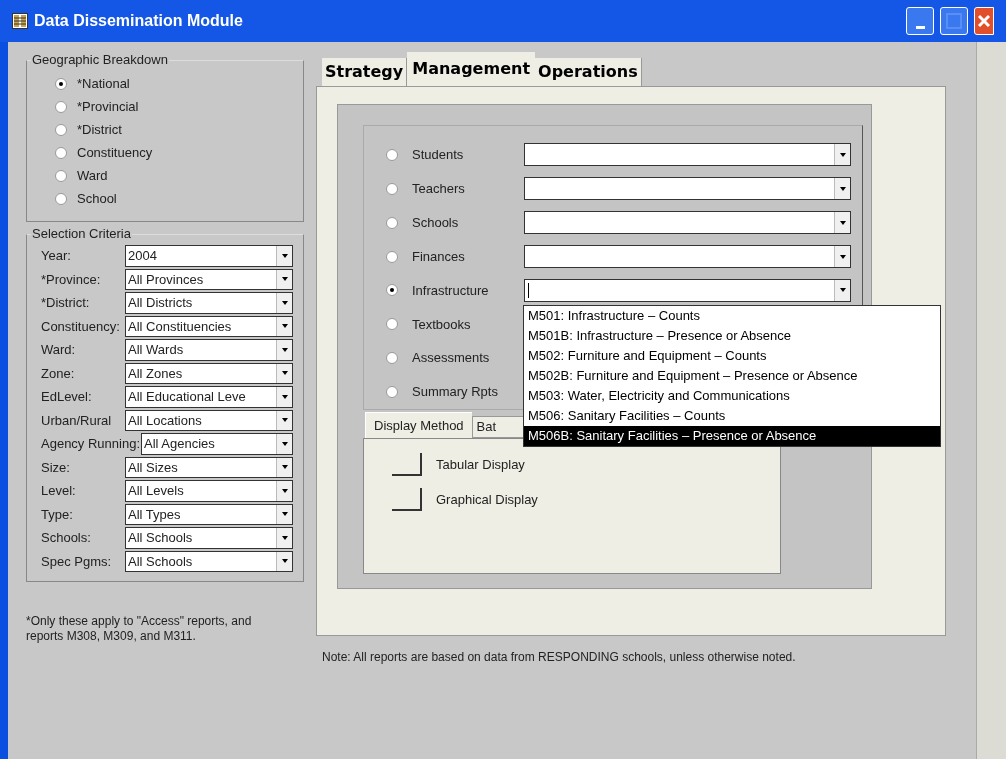  Describe the element at coordinates (59, 491) in the screenshot. I see `field-label: Level:` at that location.